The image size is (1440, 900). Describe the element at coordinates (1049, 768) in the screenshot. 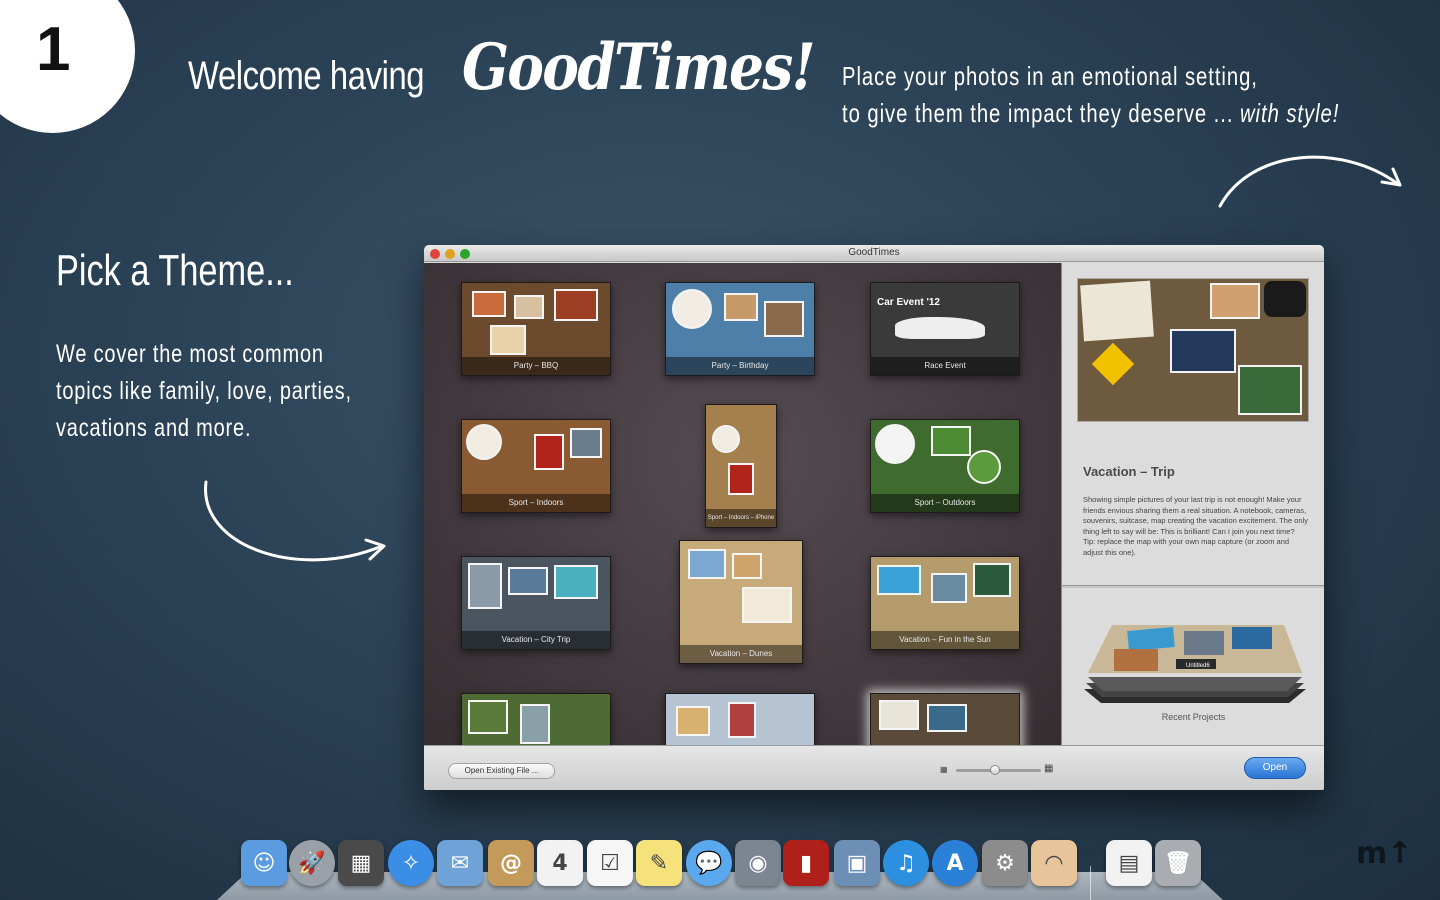

I see `zoom-large-icon: ▦` at that location.